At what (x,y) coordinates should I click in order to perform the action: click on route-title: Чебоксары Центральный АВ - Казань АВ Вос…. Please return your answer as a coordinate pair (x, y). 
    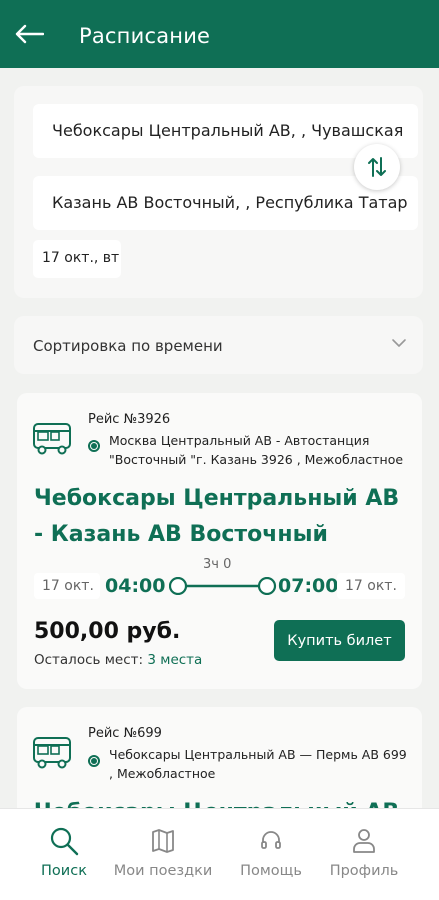
    Looking at the image, I should click on (217, 516).